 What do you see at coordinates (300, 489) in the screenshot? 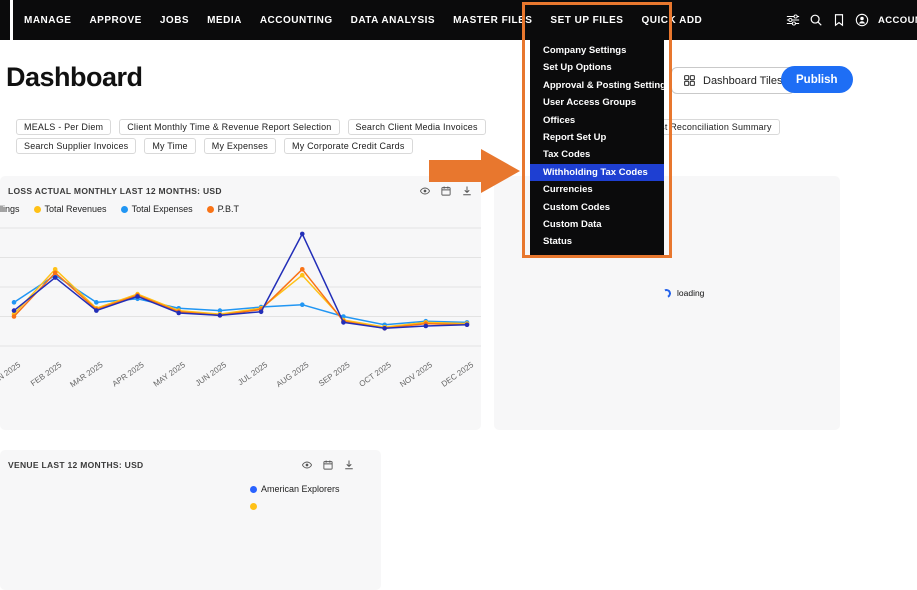
I see `legend-label: American Explorers` at bounding box center [300, 489].